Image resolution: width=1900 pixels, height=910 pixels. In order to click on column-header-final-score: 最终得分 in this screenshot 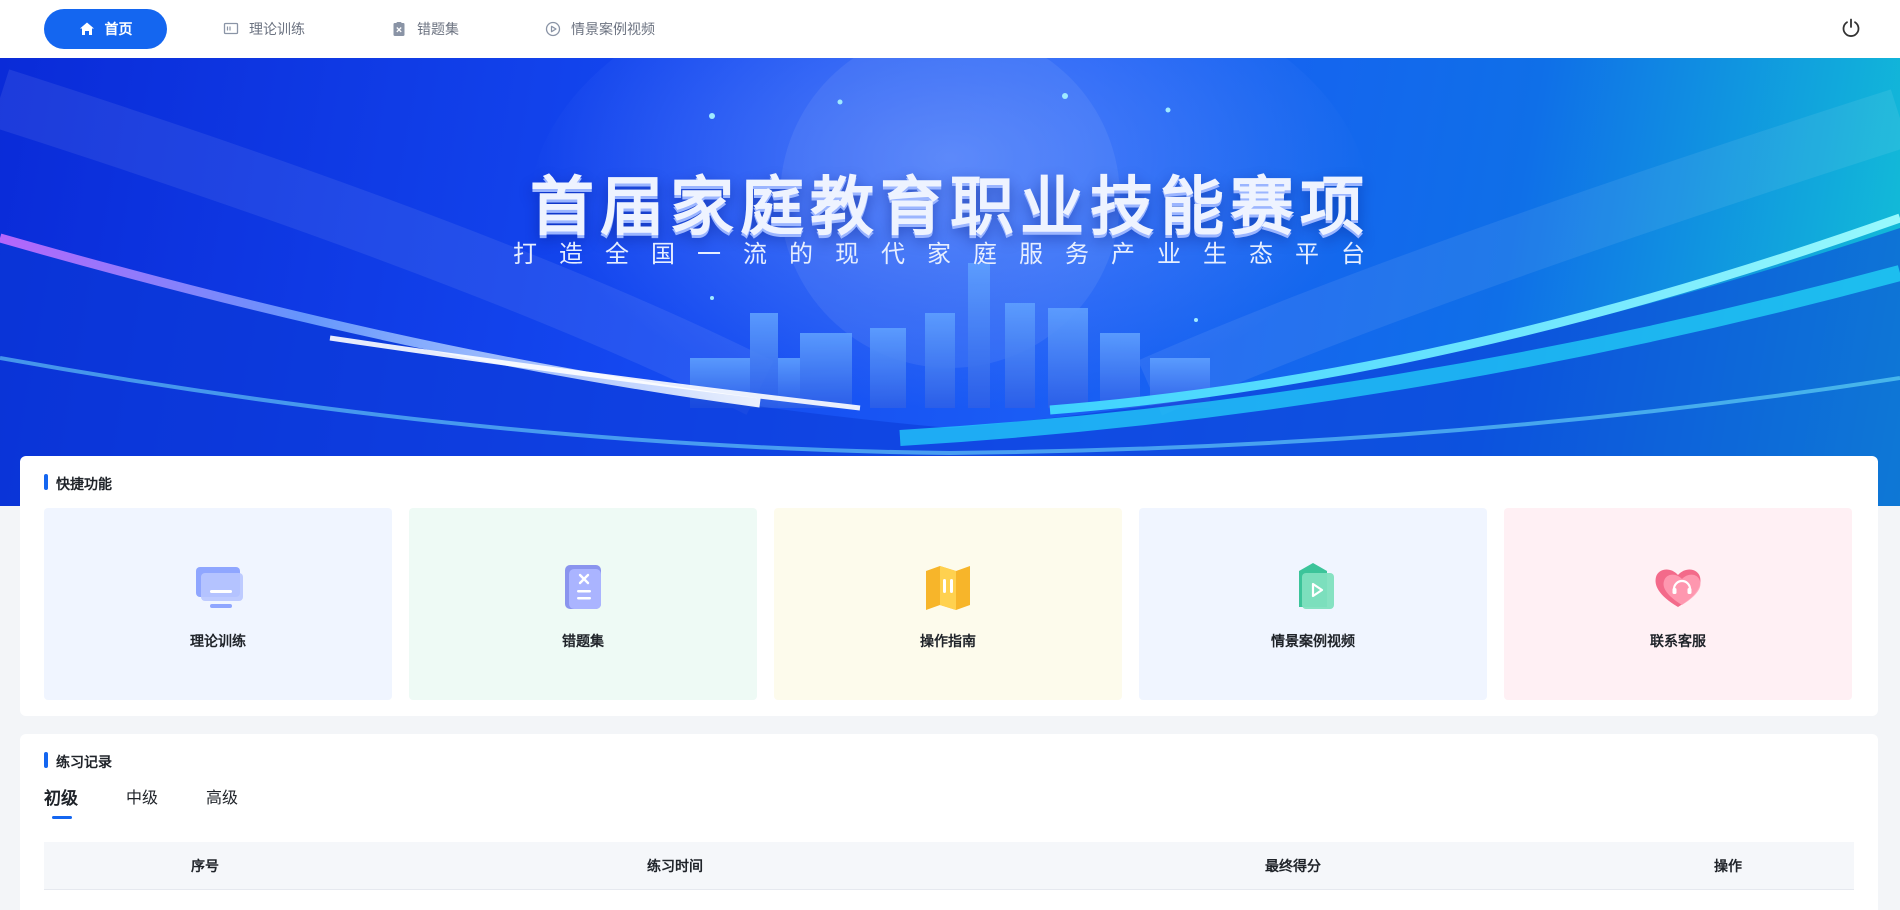, I will do `click(1293, 866)`.